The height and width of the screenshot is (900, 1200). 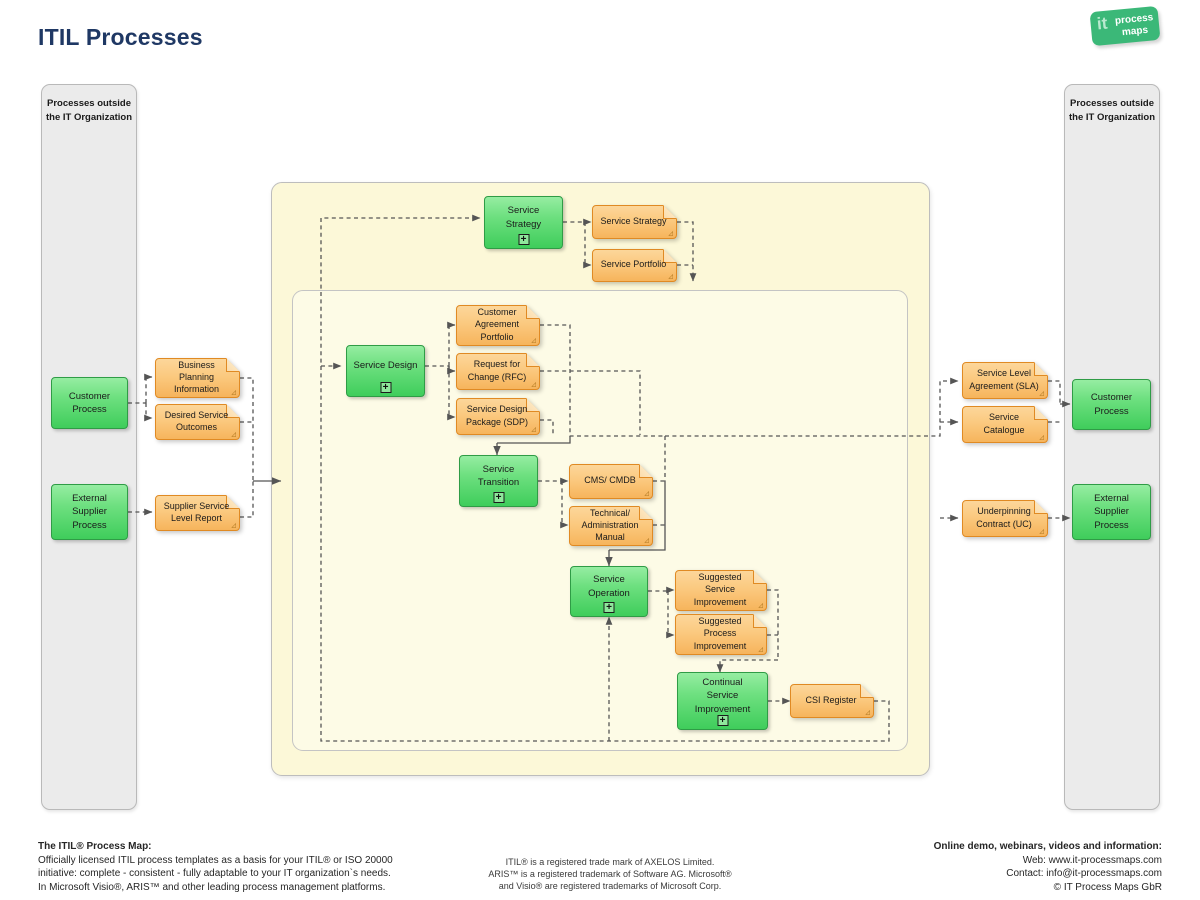 I want to click on footer-right-web: Web: www.it-processmaps.com, so click(x=972, y=861).